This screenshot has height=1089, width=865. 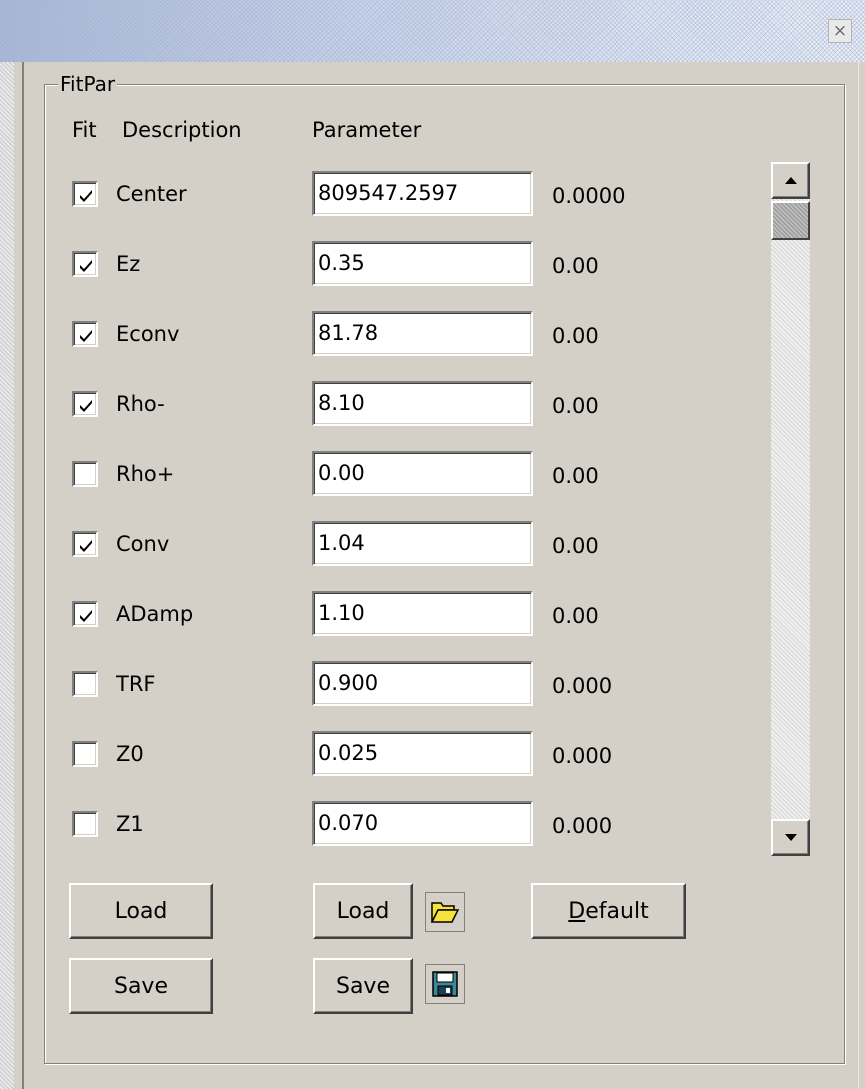 I want to click on param-save-button: Save, so click(x=363, y=986).